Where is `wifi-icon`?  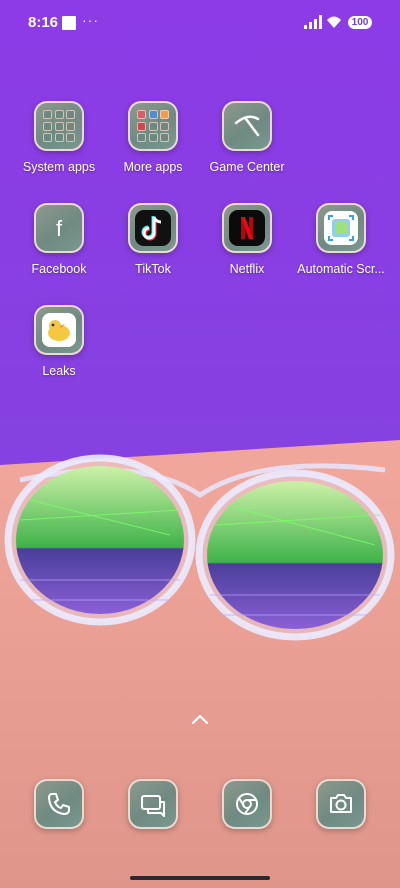 wifi-icon is located at coordinates (334, 22).